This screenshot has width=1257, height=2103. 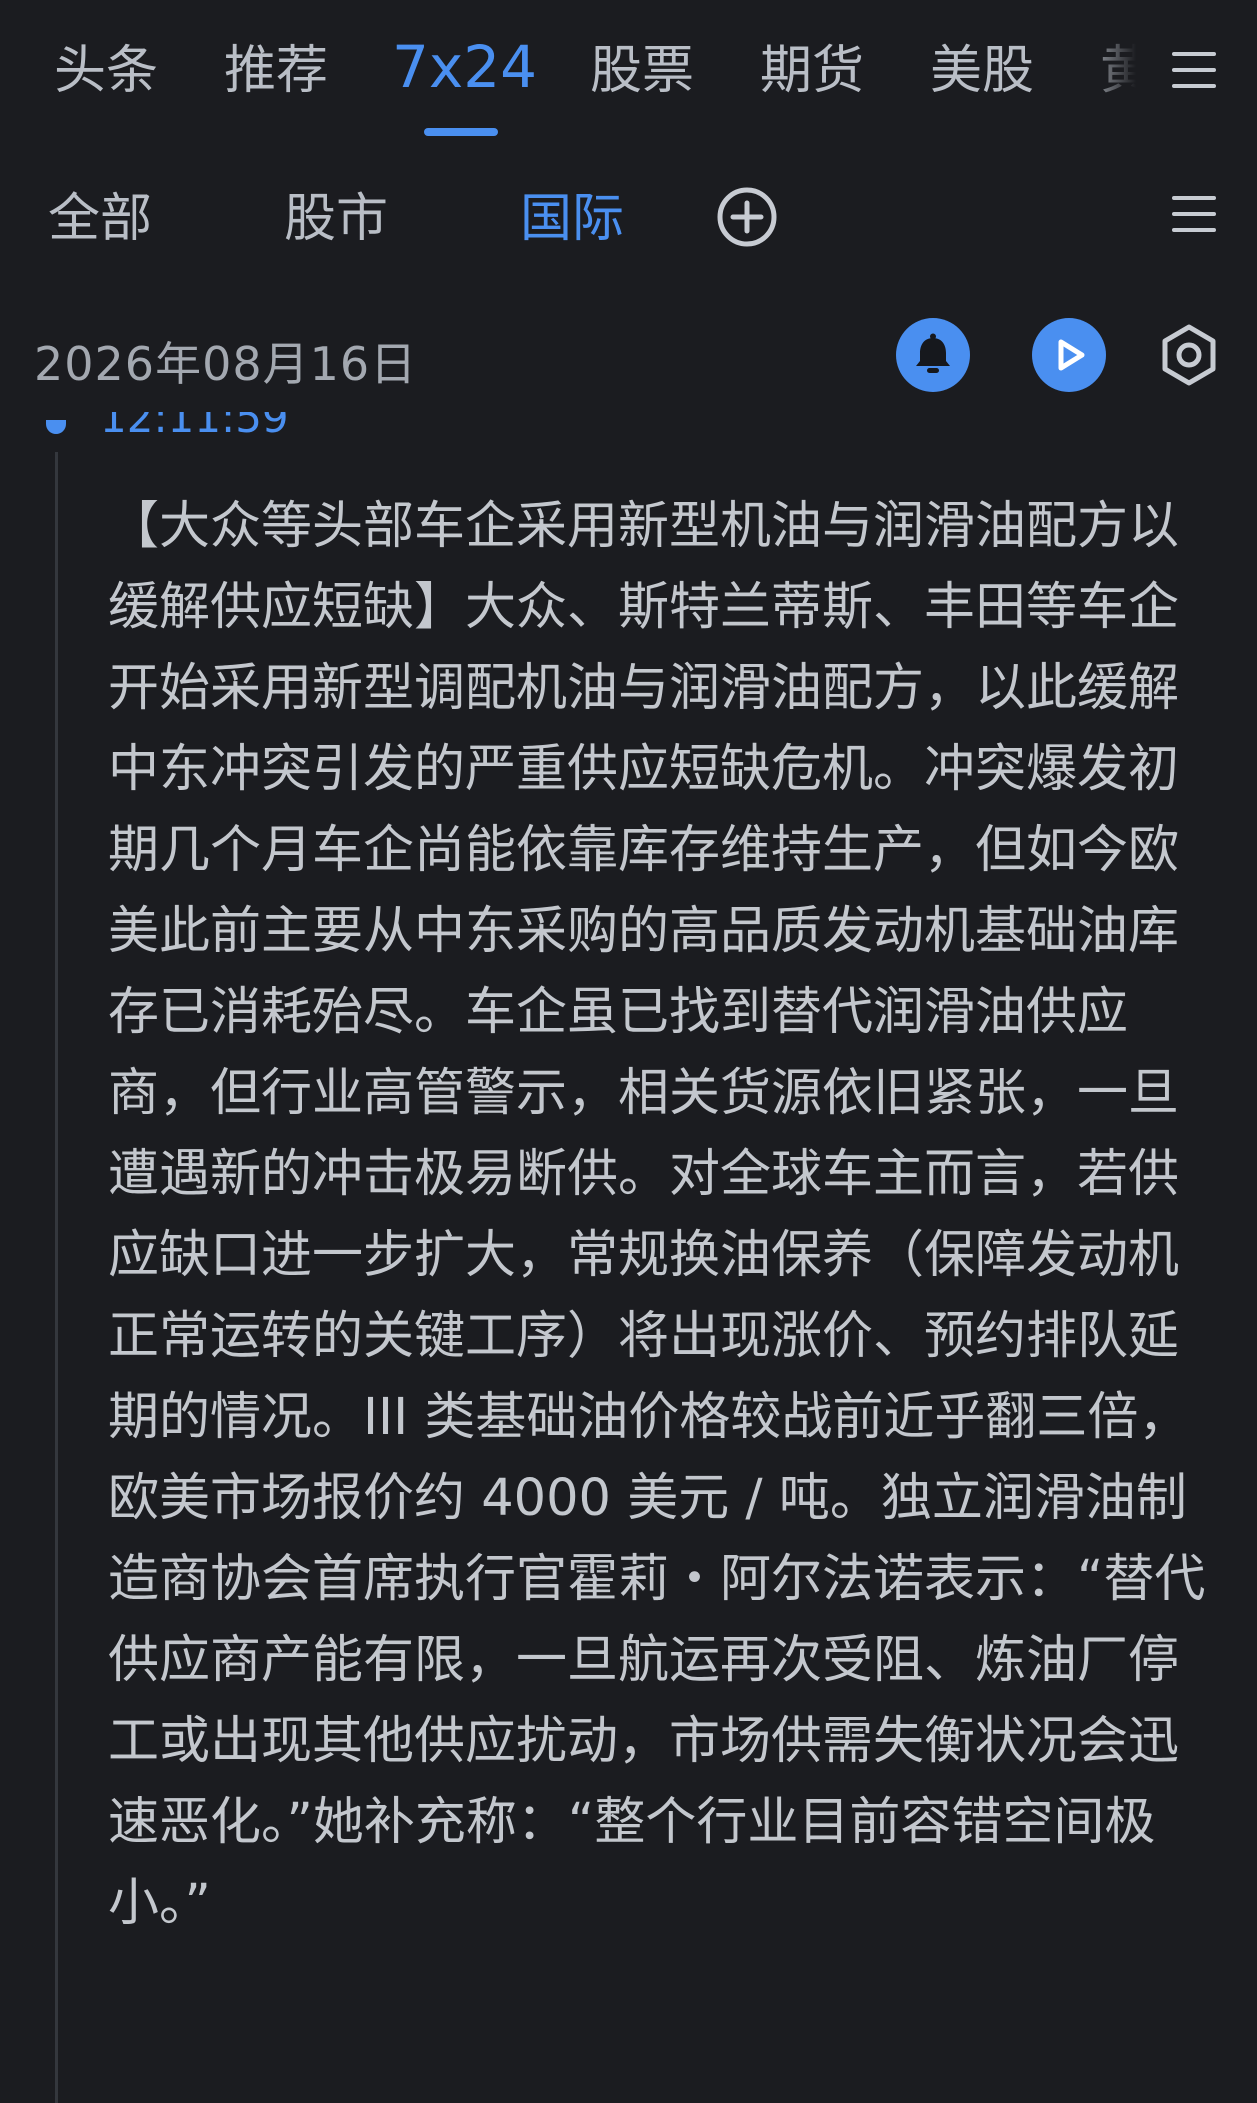 What do you see at coordinates (1194, 70) in the screenshot?
I see `menu-icon` at bounding box center [1194, 70].